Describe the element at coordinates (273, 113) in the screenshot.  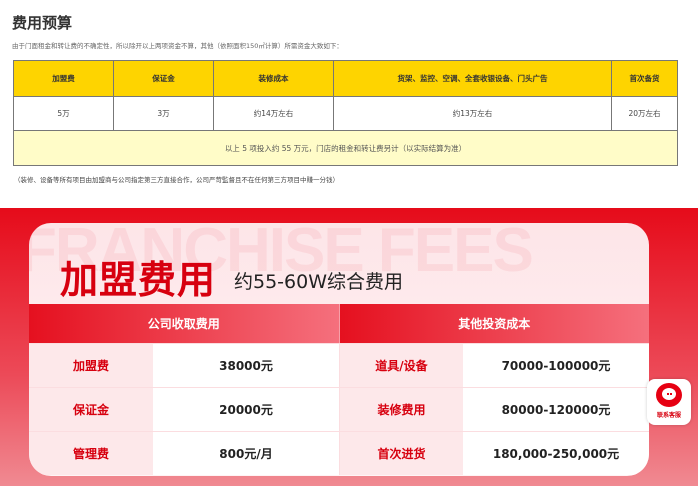
I see `cell: 约14万左右` at that location.